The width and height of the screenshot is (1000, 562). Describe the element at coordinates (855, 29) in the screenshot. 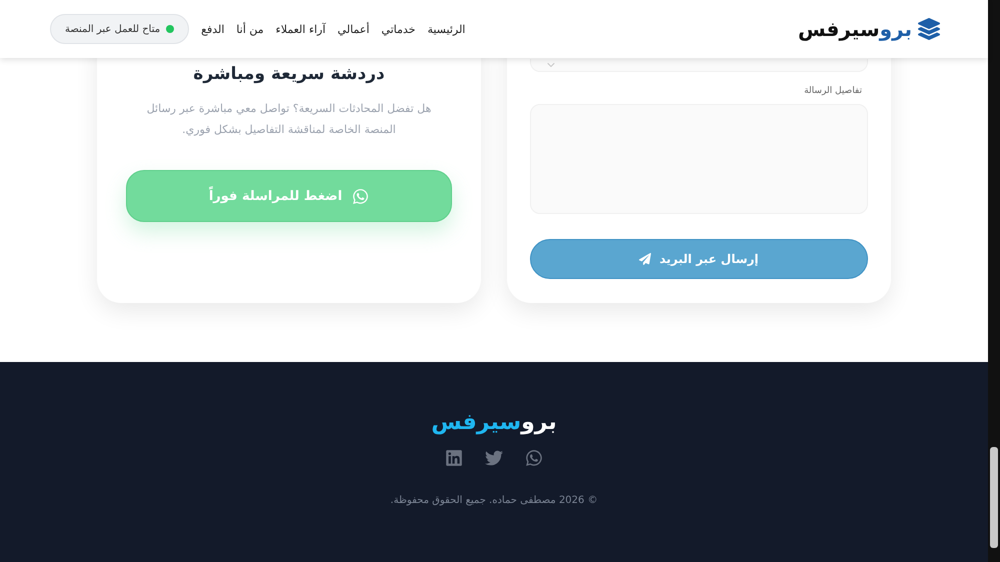

I see `brand-logo: بروسيرفس` at that location.